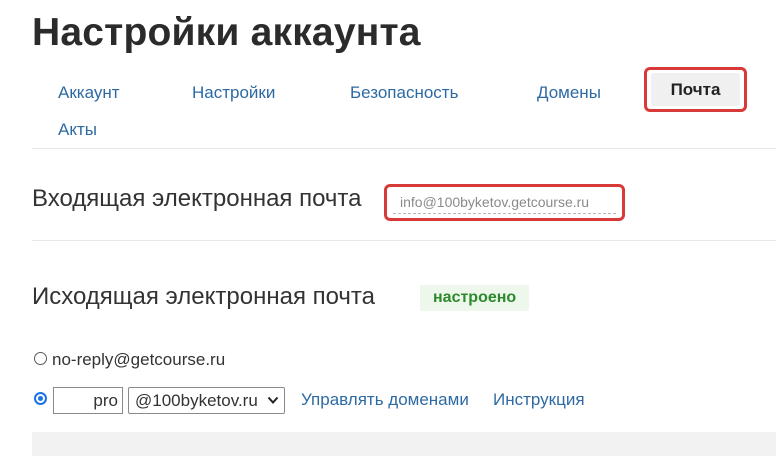 The width and height of the screenshot is (776, 456). Describe the element at coordinates (385, 400) in the screenshot. I see `manage-domains-link: Управлять доменами` at that location.